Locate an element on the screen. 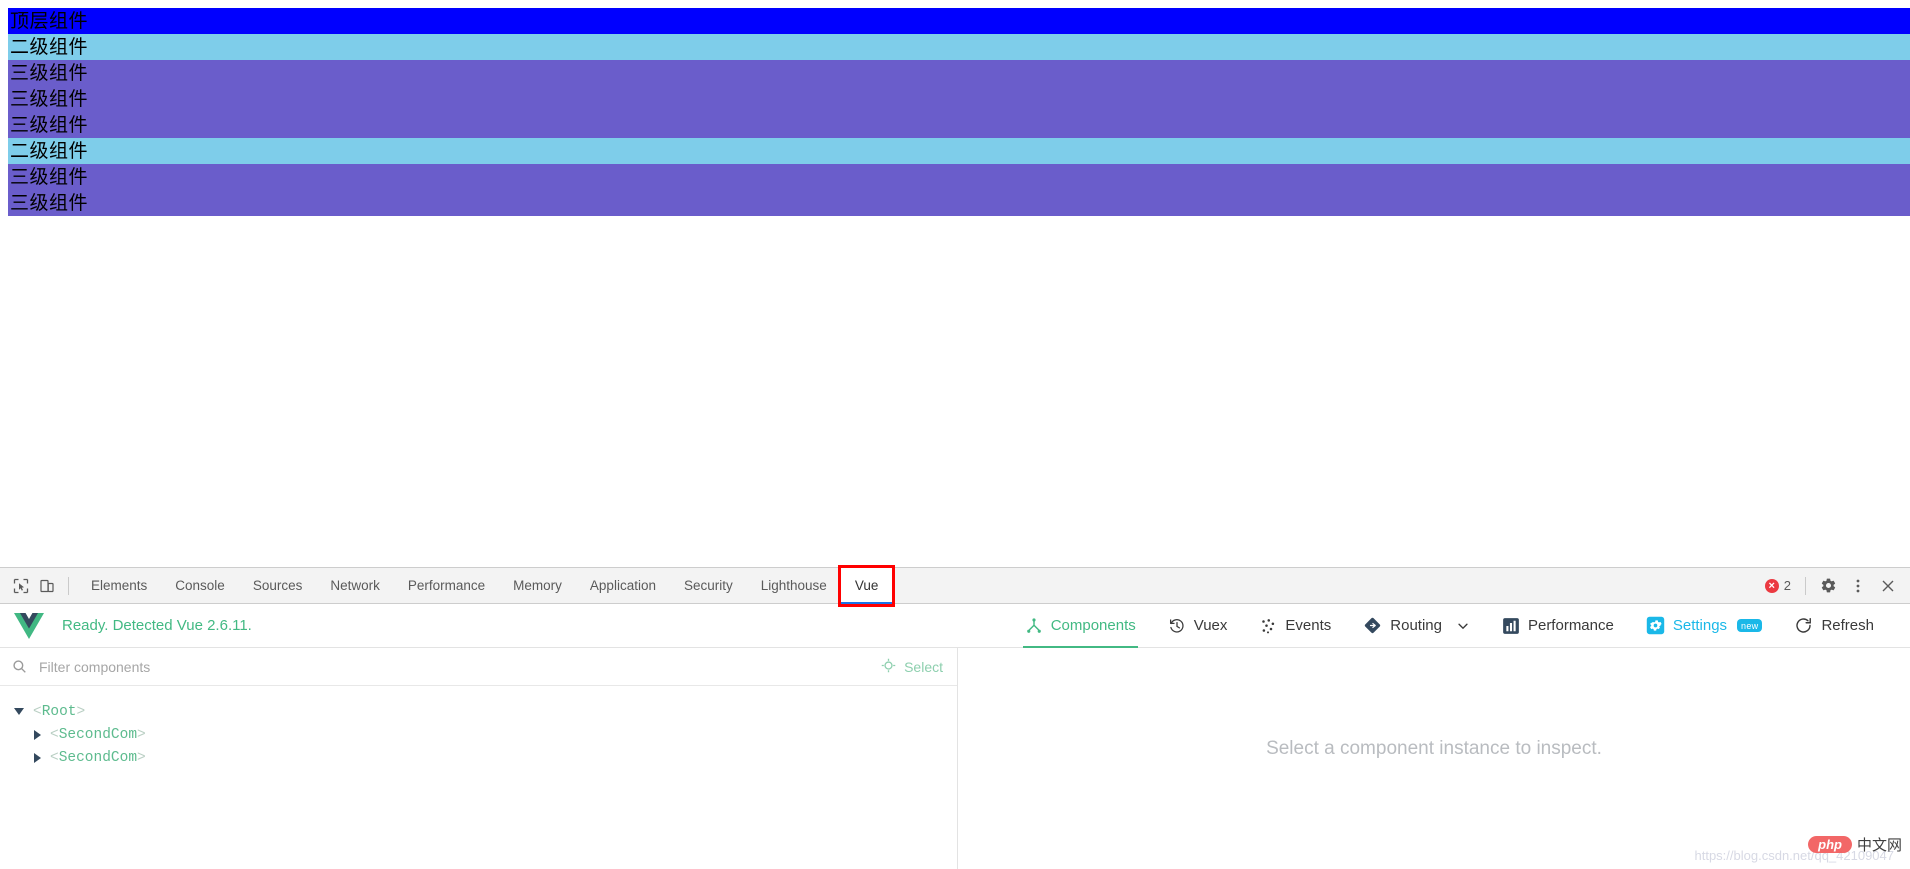 This screenshot has height=869, width=1910. history-icon is located at coordinates (1177, 626).